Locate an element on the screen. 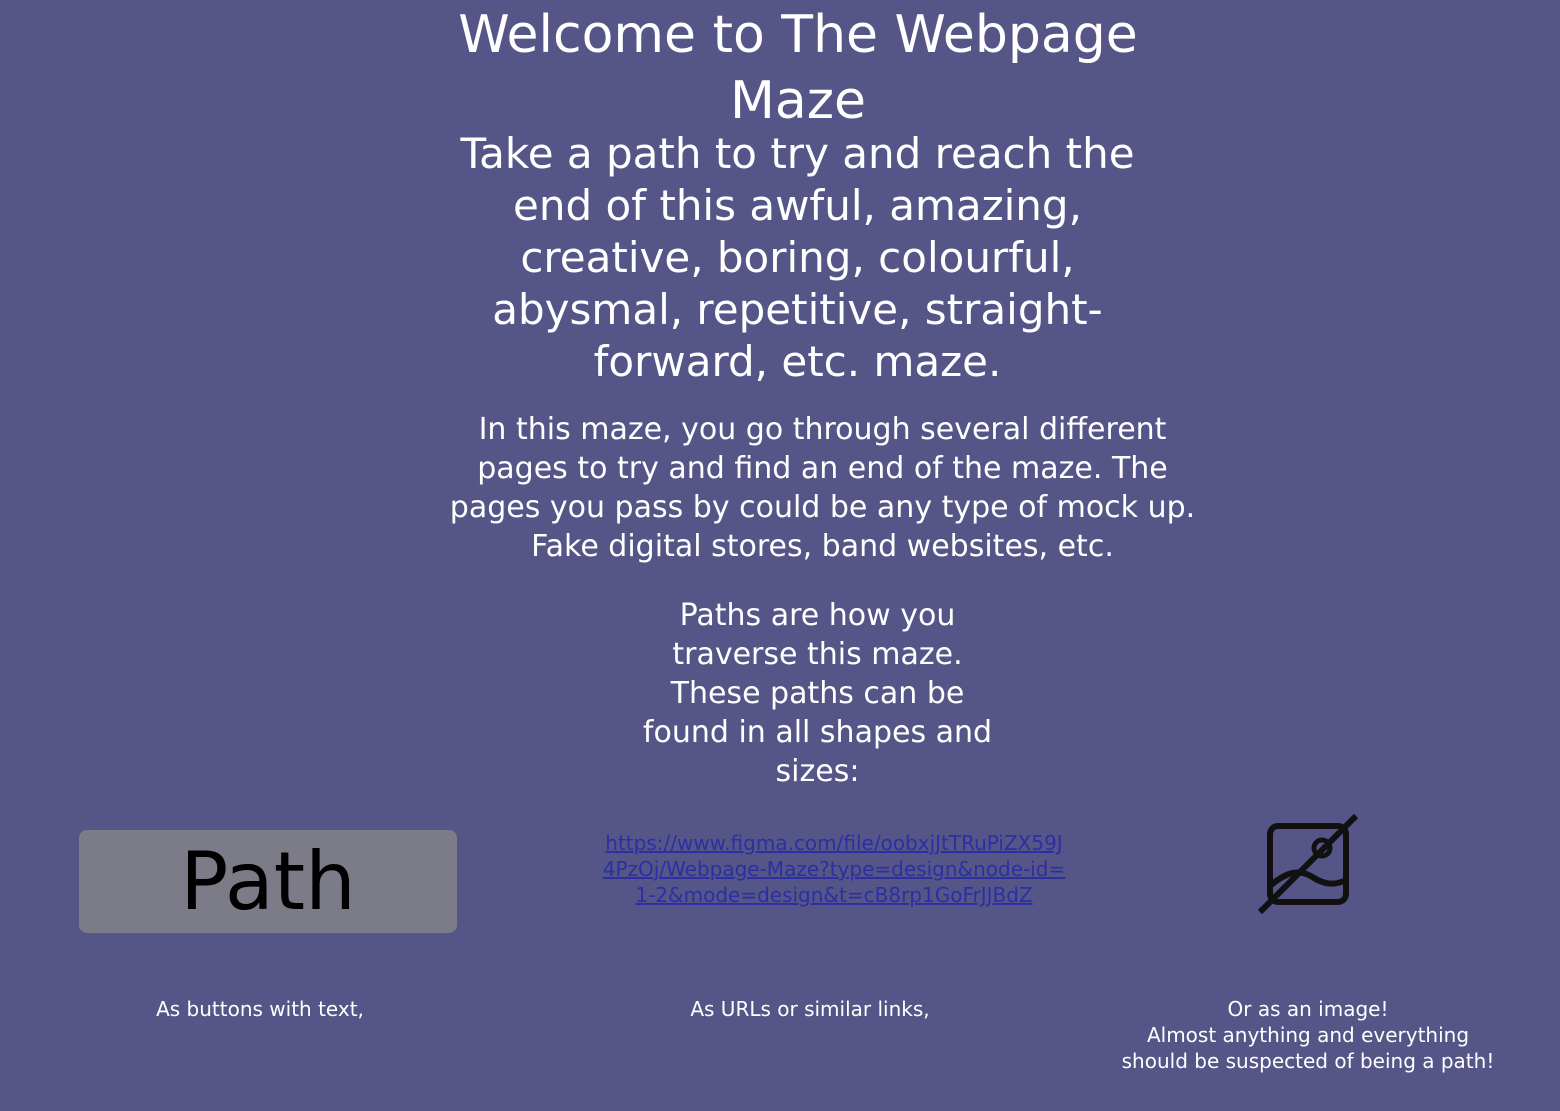 The image size is (1560, 1111). path-button: Path is located at coordinates (268, 881).